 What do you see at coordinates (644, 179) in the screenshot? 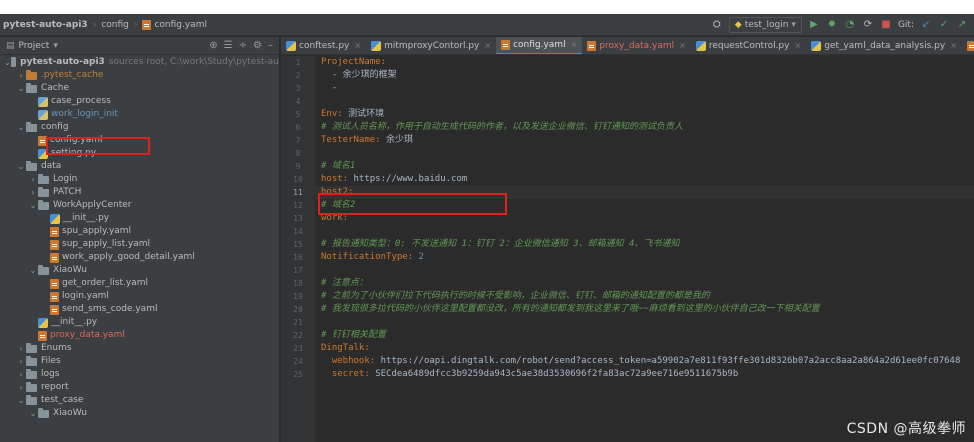
I see `code-line: host: https://www.baidu.com` at bounding box center [644, 179].